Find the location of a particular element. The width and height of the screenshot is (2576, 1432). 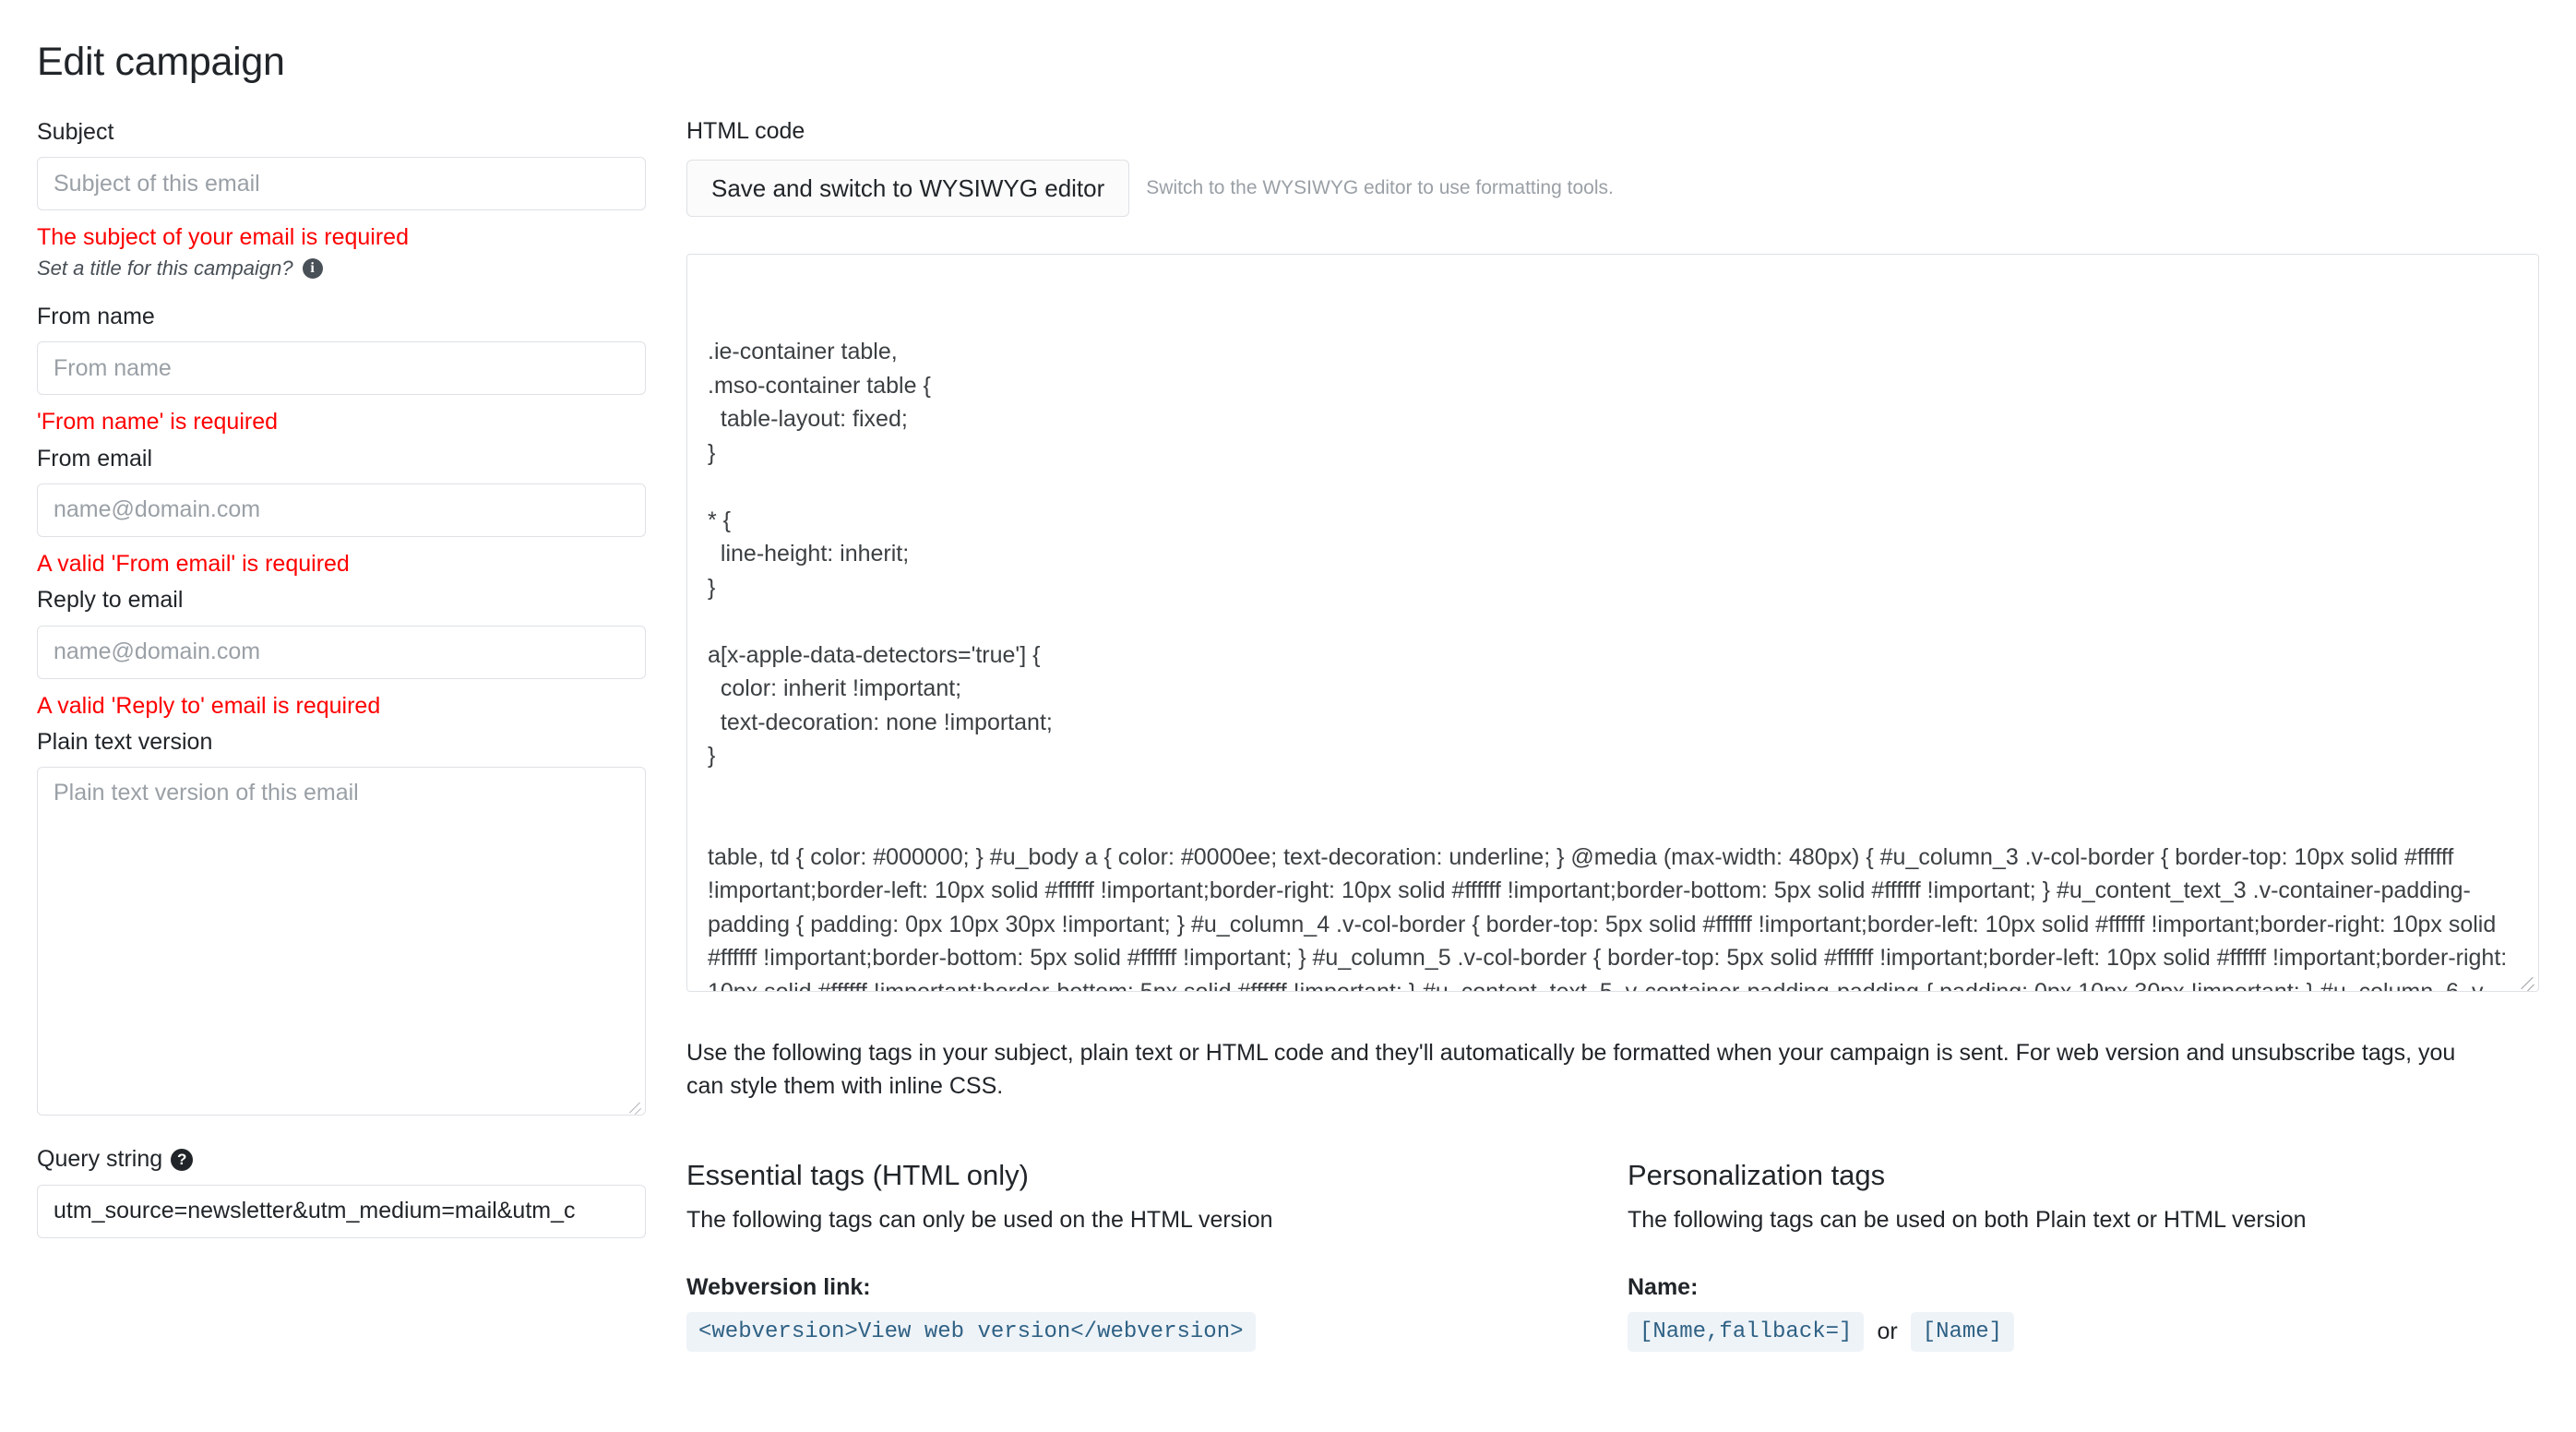

plain-text-textarea is located at coordinates (342, 942).